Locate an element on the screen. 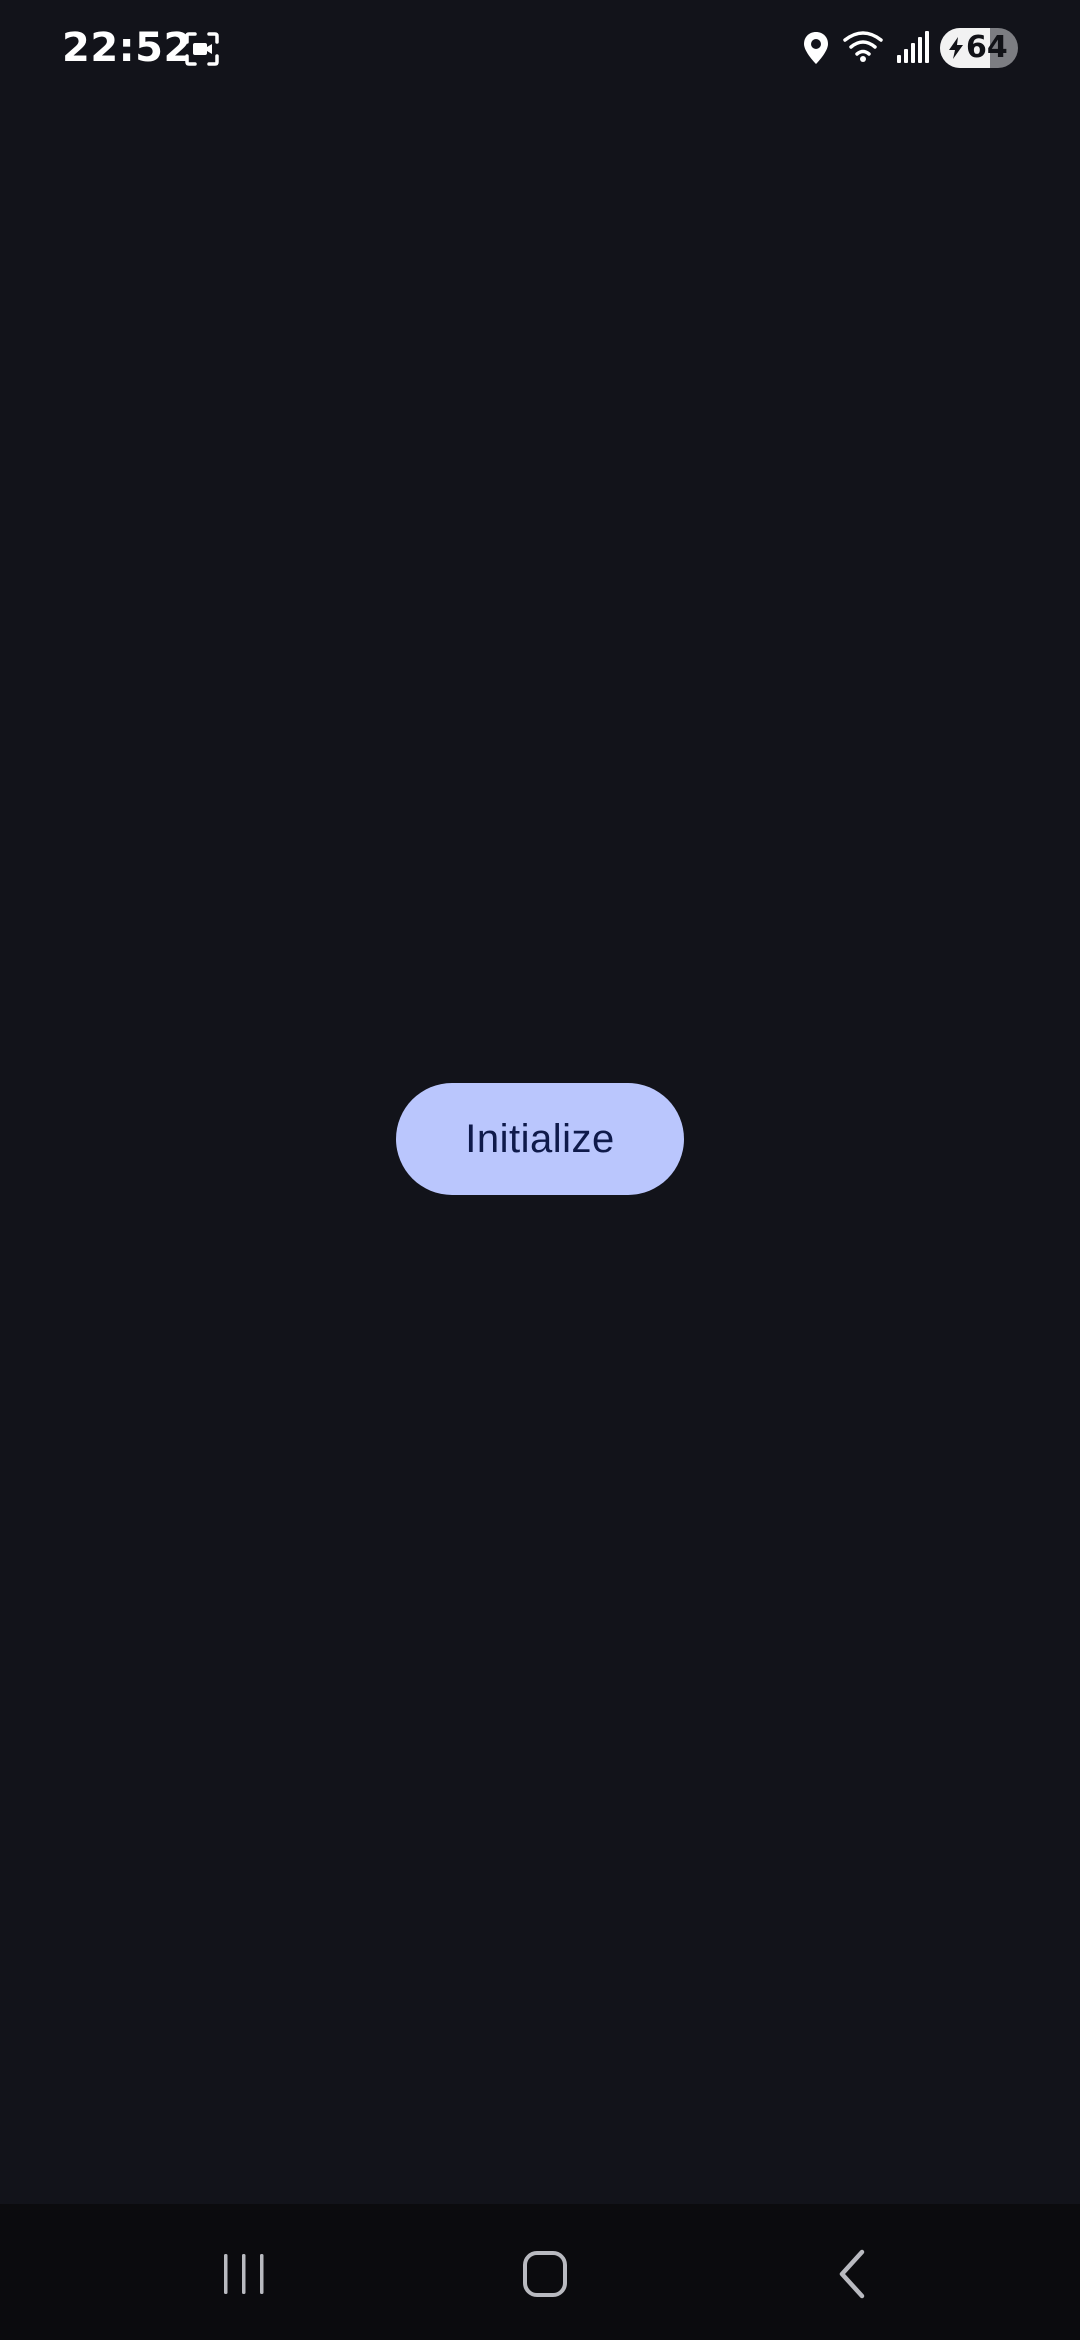  navigation-bar is located at coordinates (540, 2272).